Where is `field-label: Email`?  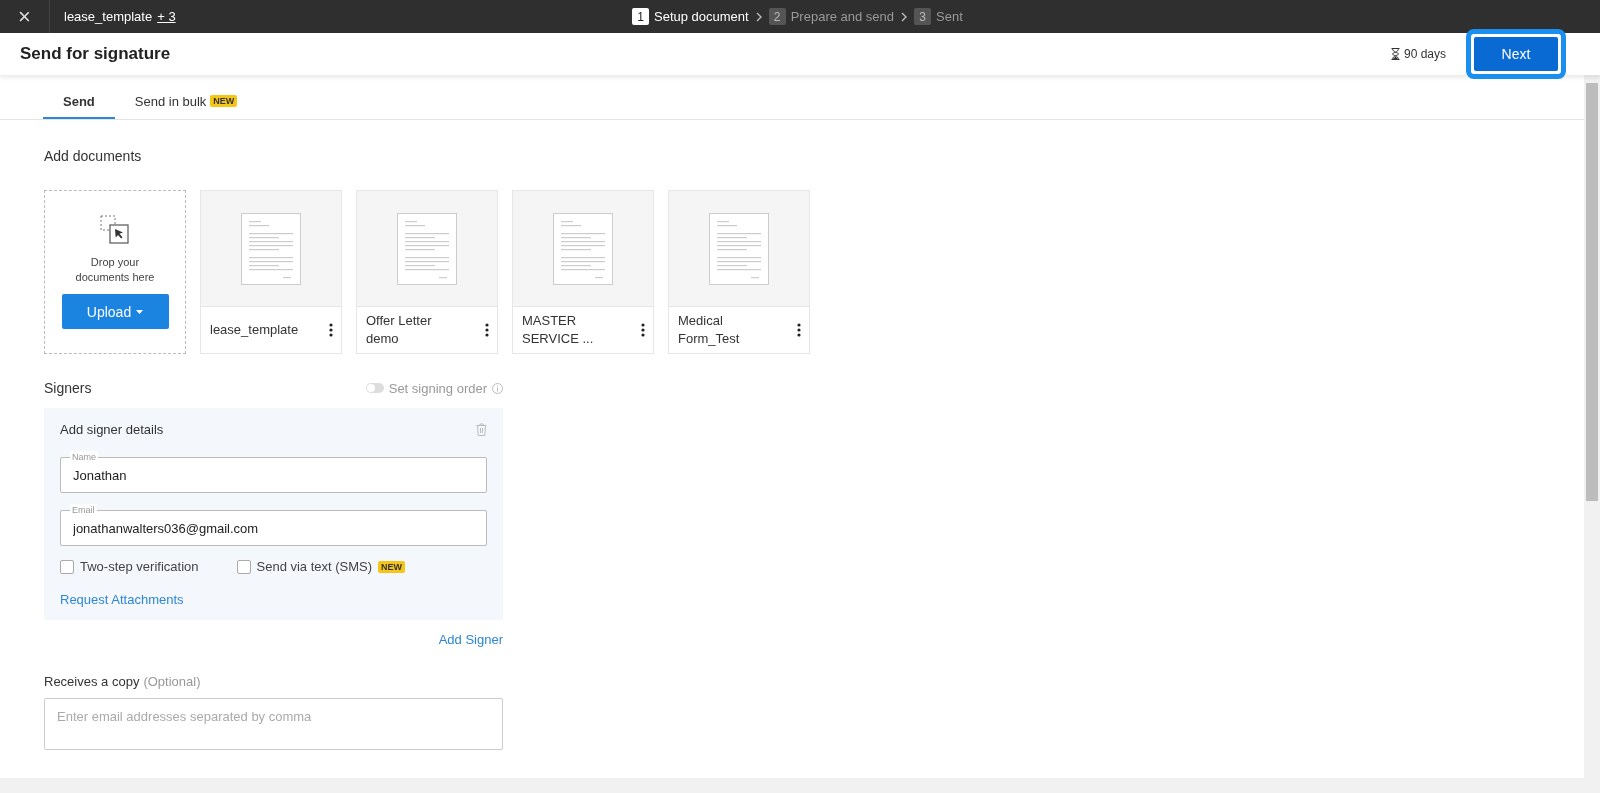
field-label: Email is located at coordinates (83, 510).